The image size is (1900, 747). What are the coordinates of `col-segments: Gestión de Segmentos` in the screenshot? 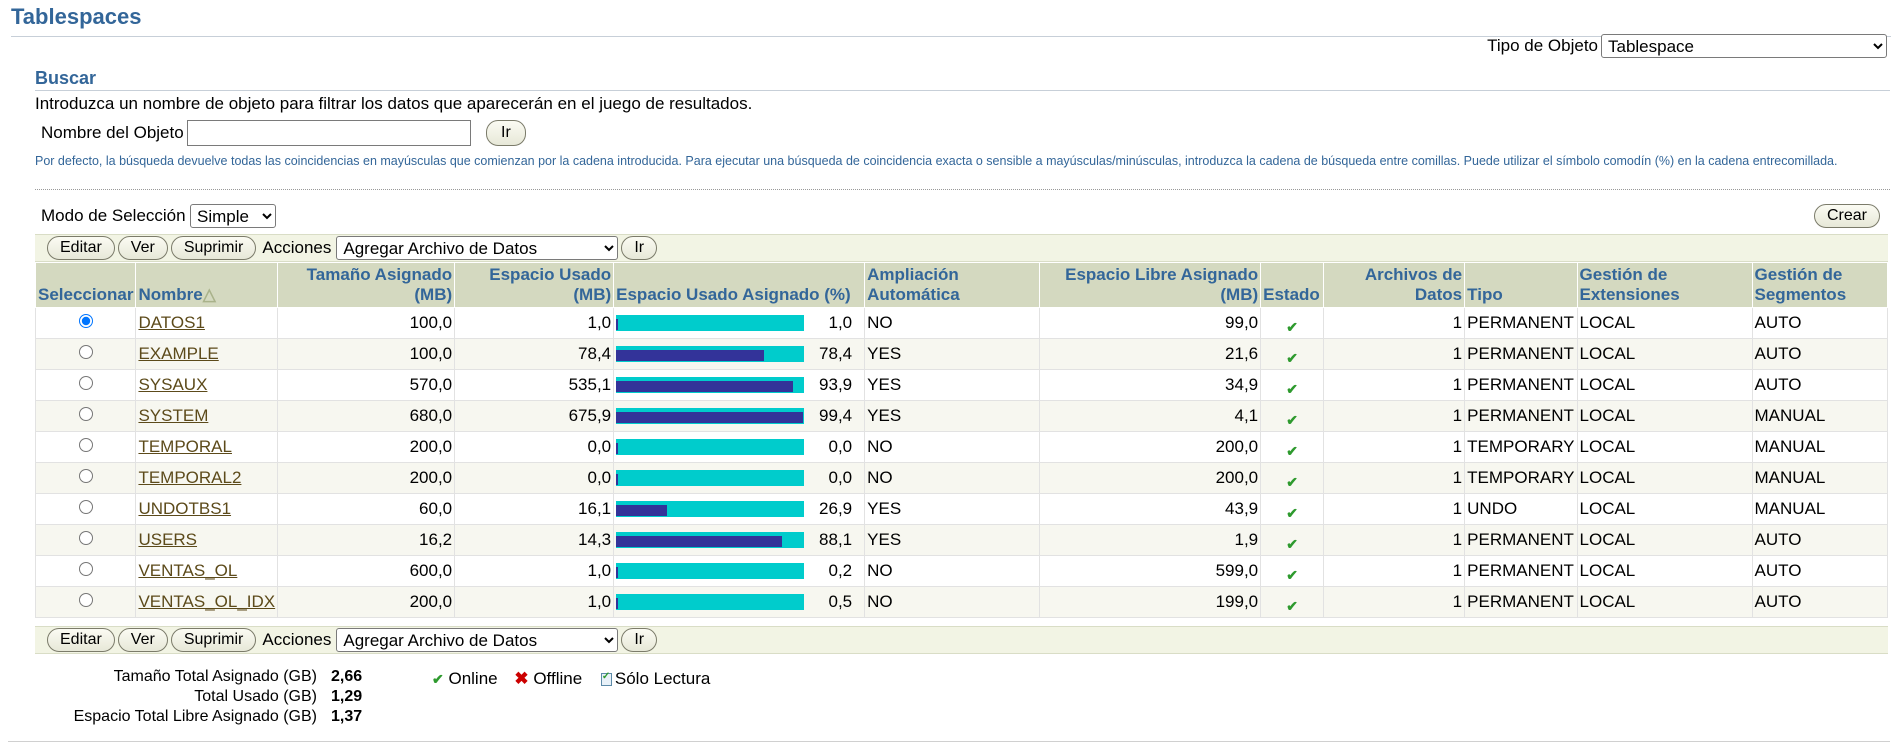 It's located at (1820, 285).